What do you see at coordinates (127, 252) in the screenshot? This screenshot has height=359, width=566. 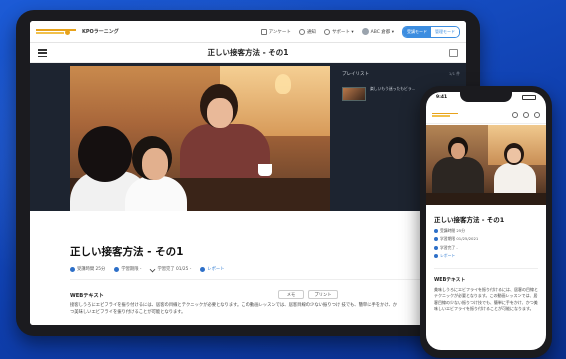 I see `lesson-title: 正しい接客方法 - その1` at bounding box center [127, 252].